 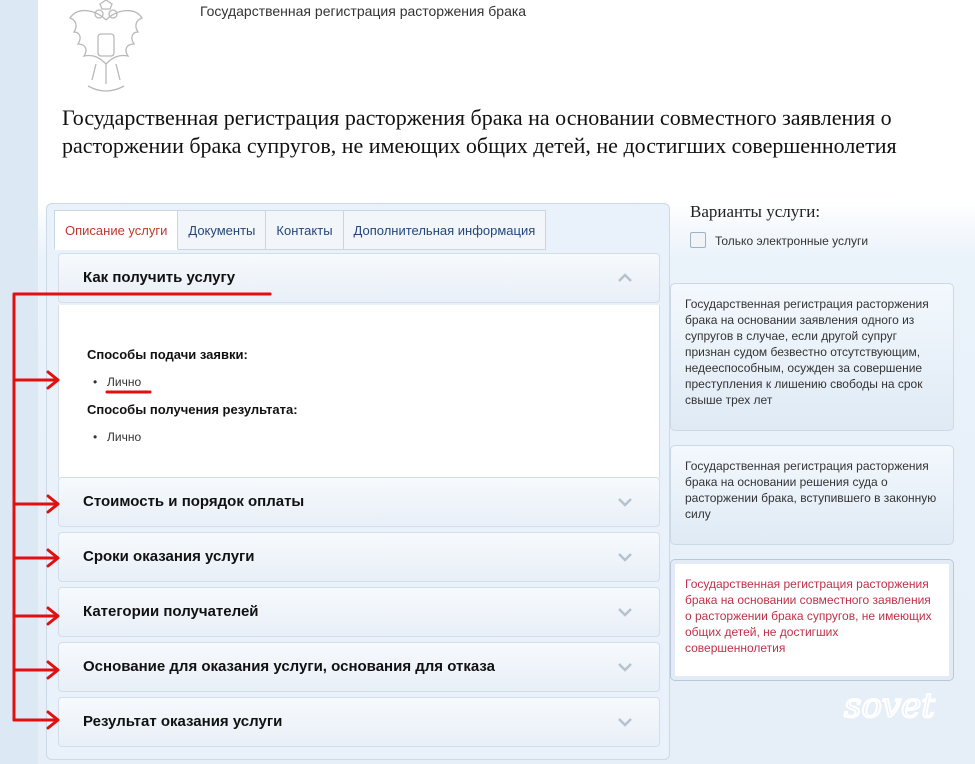 What do you see at coordinates (359, 722) in the screenshot?
I see `accordion-item-result: Результат оказания услуги` at bounding box center [359, 722].